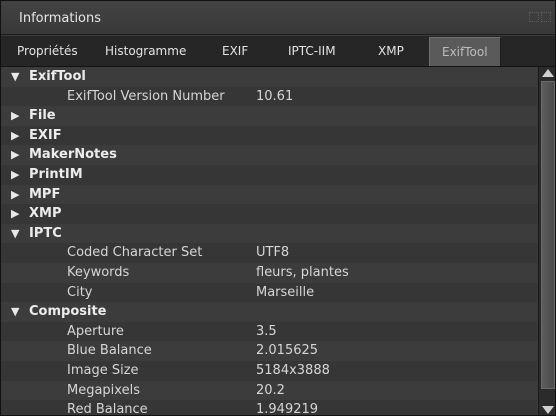 This screenshot has width=556, height=416. What do you see at coordinates (98, 272) in the screenshot?
I see `field-key: Keywords` at bounding box center [98, 272].